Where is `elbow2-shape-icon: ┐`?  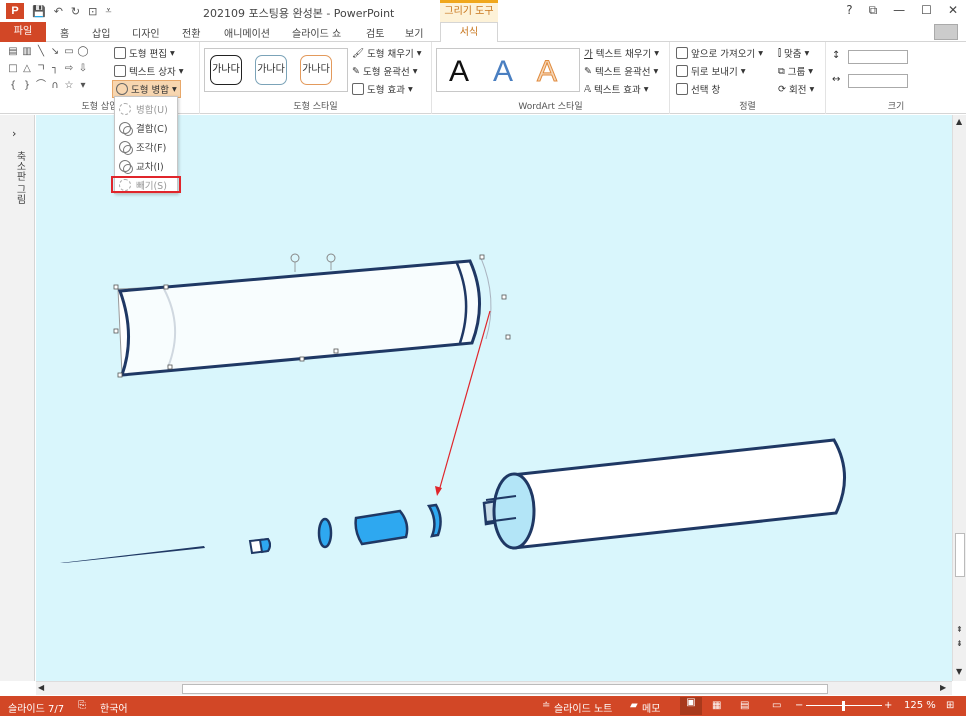
elbow2-shape-icon: ┐ is located at coordinates (55, 69).